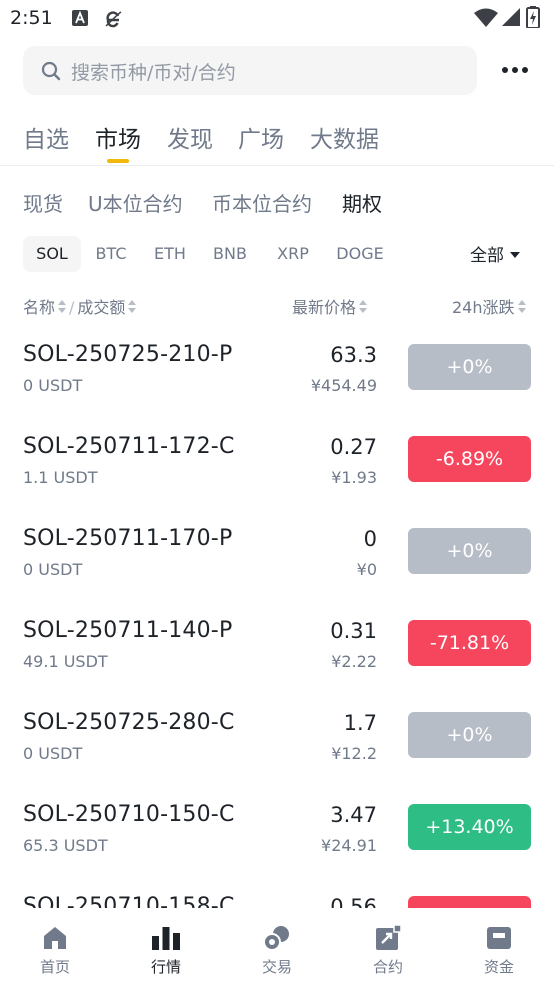 Image resolution: width=554 pixels, height=984 pixels. I want to click on symbol: SOL-250711-172-C, so click(129, 446).